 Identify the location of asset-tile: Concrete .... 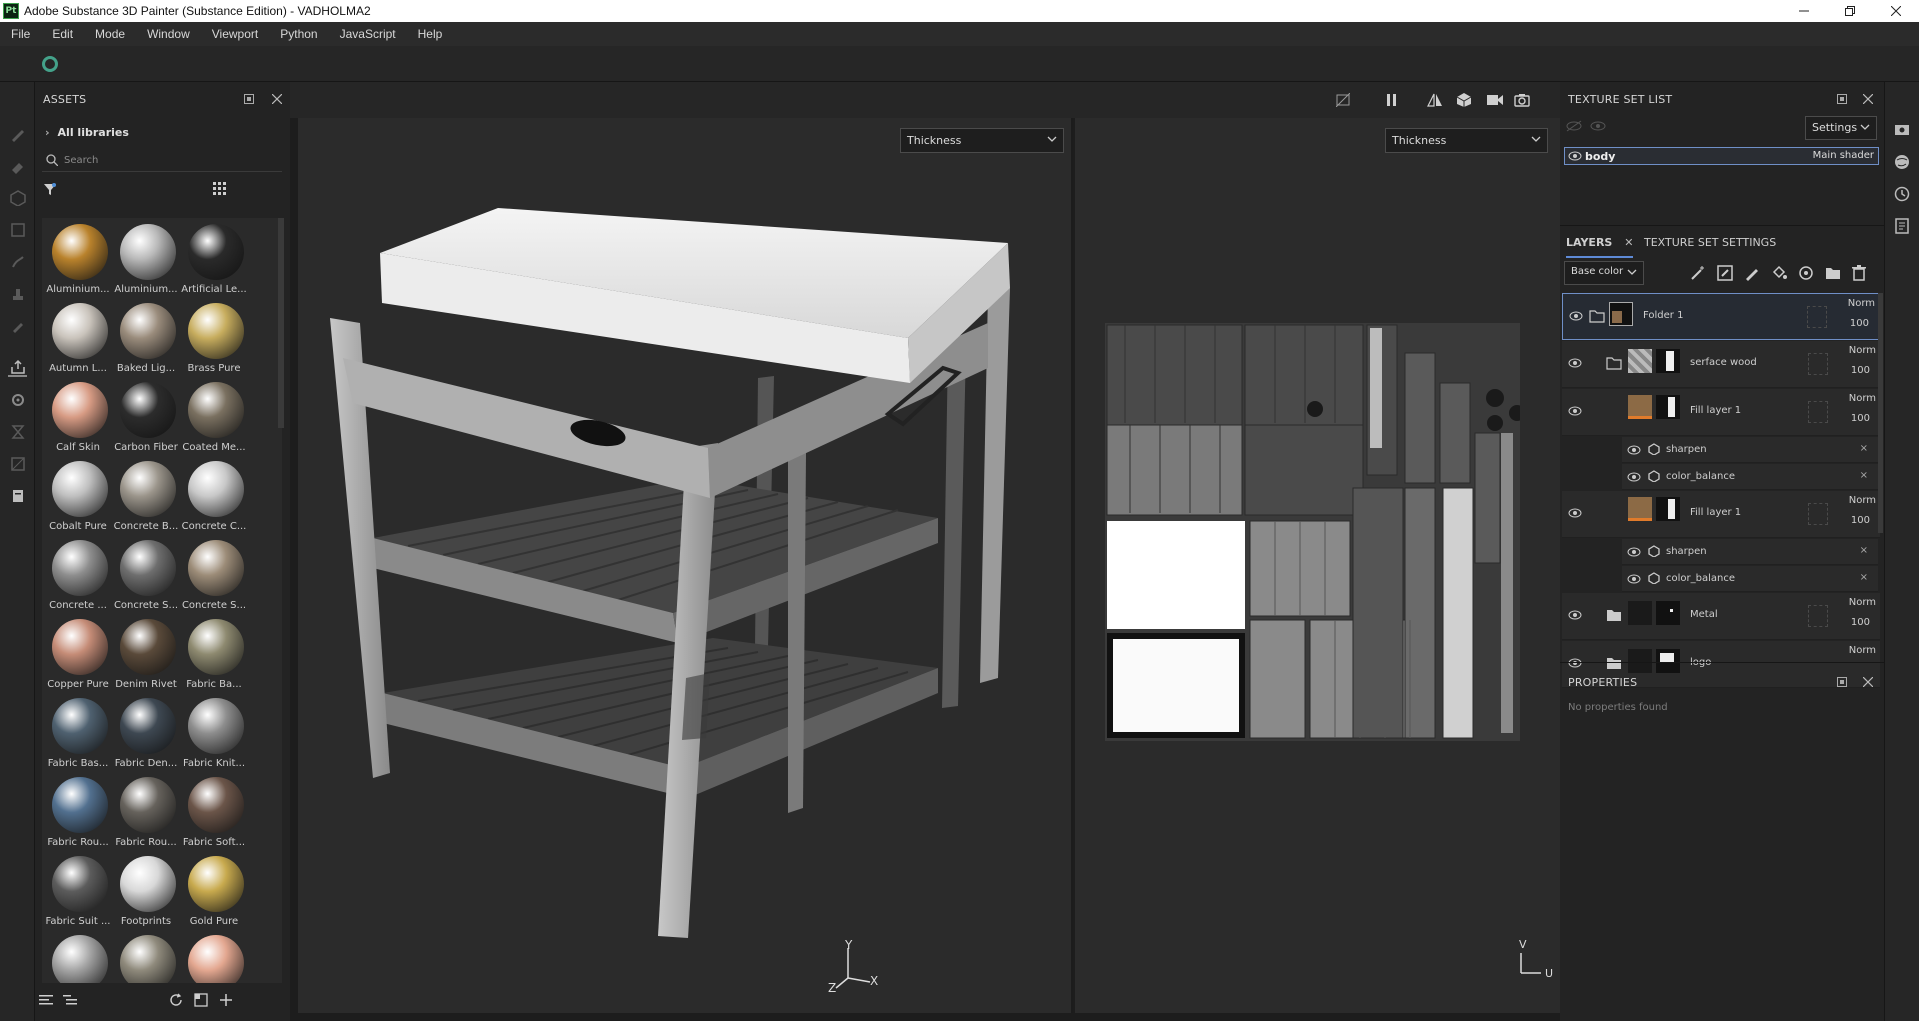
(78, 577).